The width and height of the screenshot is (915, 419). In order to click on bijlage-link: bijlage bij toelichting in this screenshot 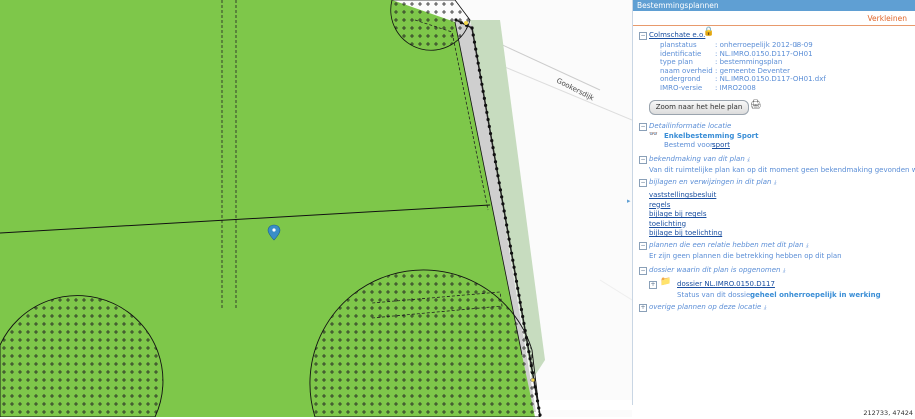, I will do `click(685, 233)`.